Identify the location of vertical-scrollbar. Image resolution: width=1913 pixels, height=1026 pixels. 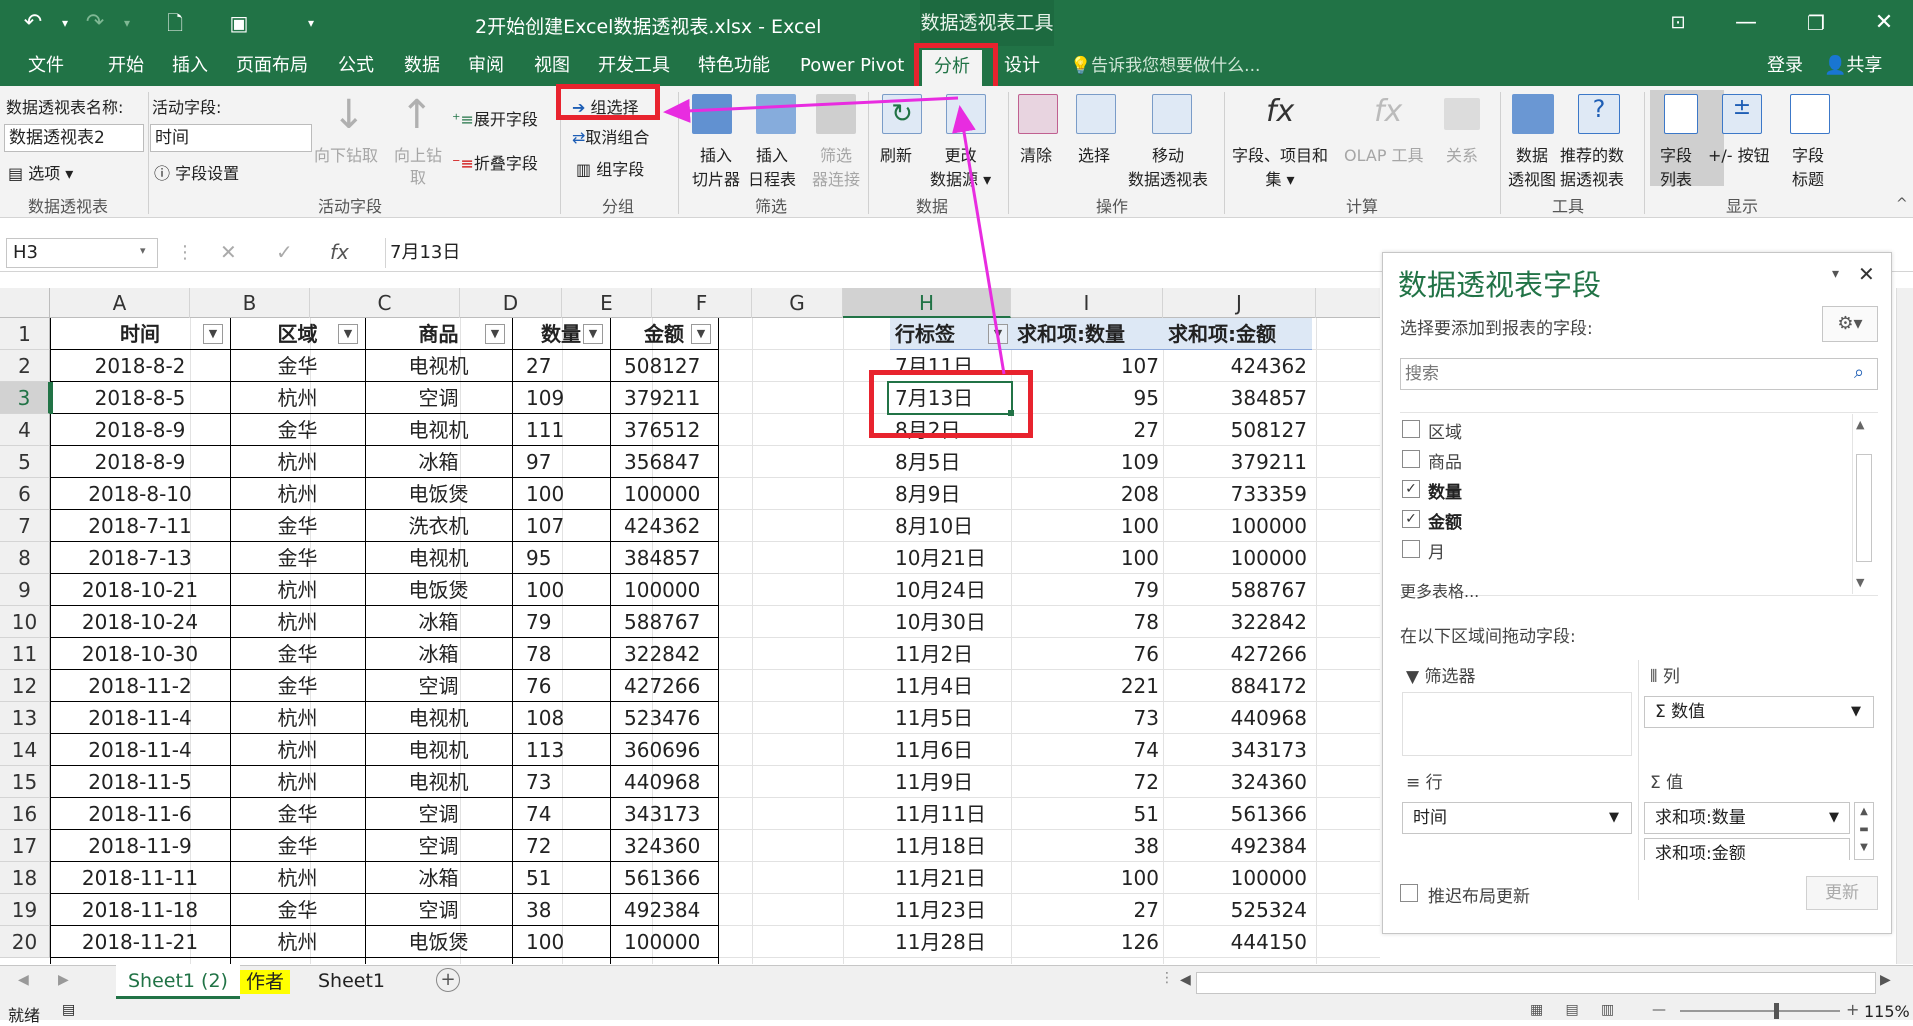
(1904, 626).